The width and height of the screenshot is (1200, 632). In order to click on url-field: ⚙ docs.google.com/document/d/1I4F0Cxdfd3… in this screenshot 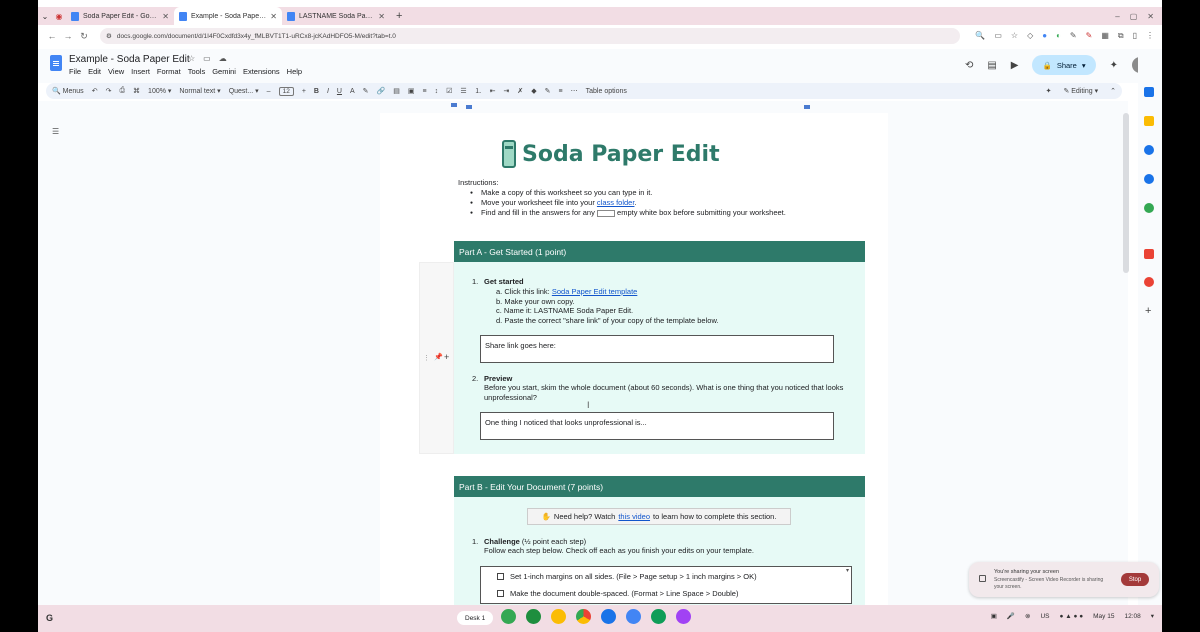, I will do `click(530, 36)`.